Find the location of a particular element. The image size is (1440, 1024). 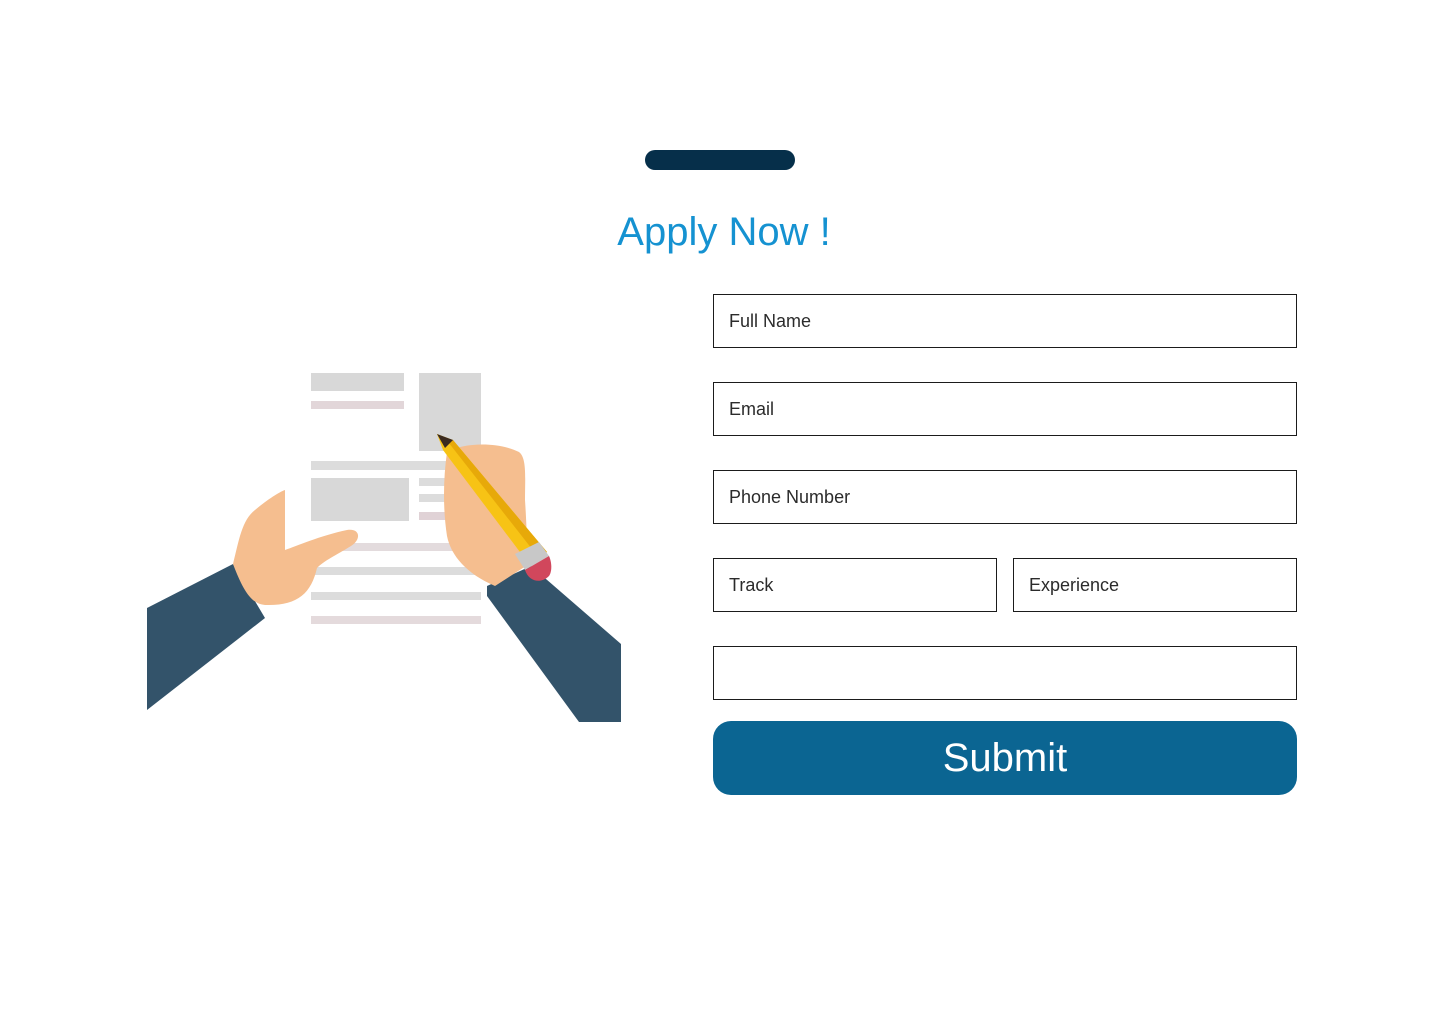

phone-number-field is located at coordinates (1005, 497).